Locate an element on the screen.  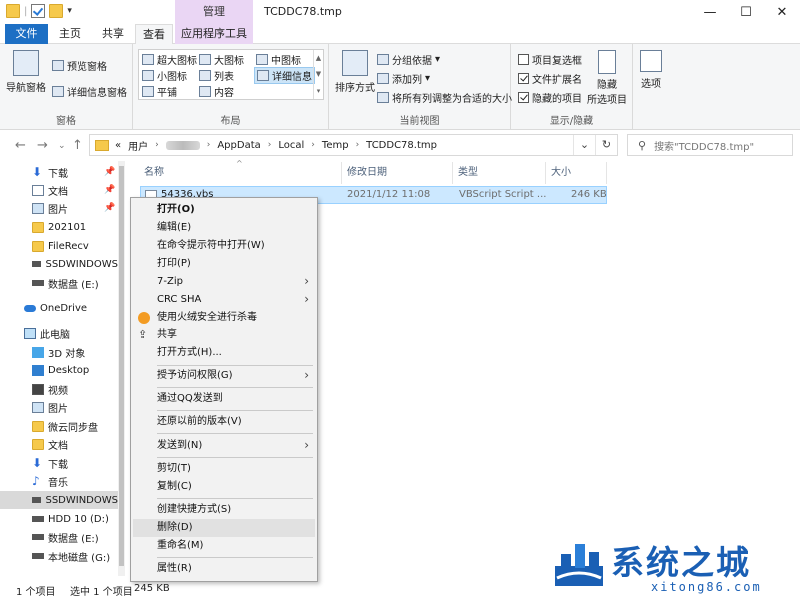
nav-pane-button: 导航窗格 is located at coordinates (26, 72).